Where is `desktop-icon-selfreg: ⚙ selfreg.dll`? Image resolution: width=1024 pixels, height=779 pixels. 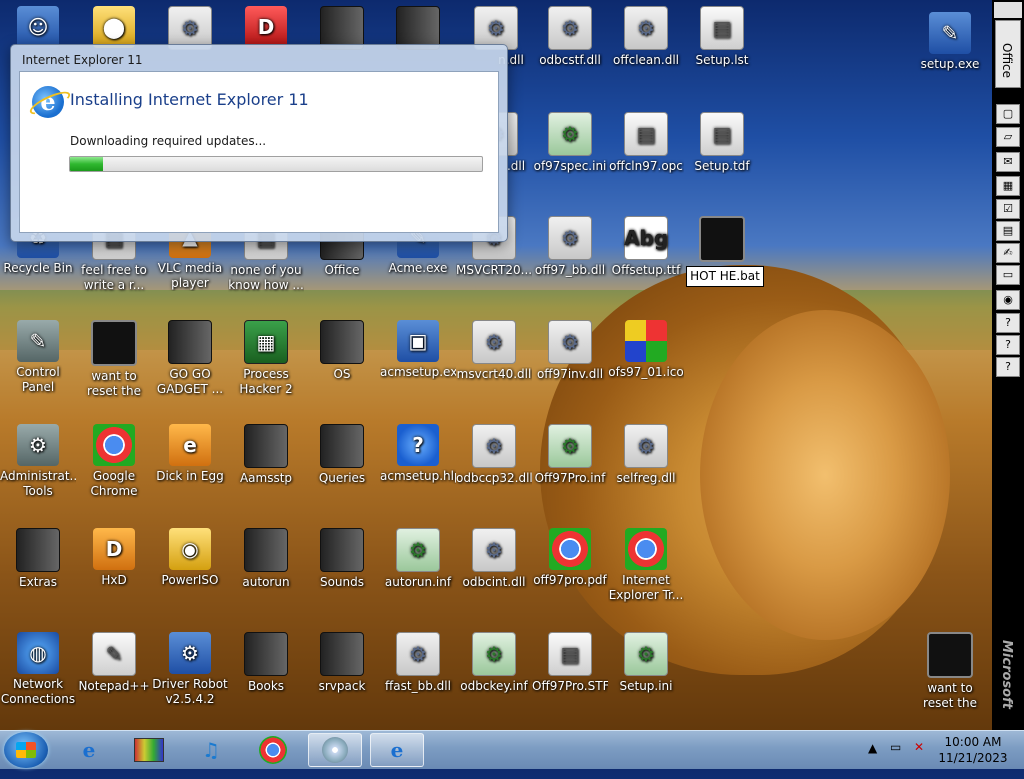 desktop-icon-selfreg: ⚙ selfreg.dll is located at coordinates (646, 455).